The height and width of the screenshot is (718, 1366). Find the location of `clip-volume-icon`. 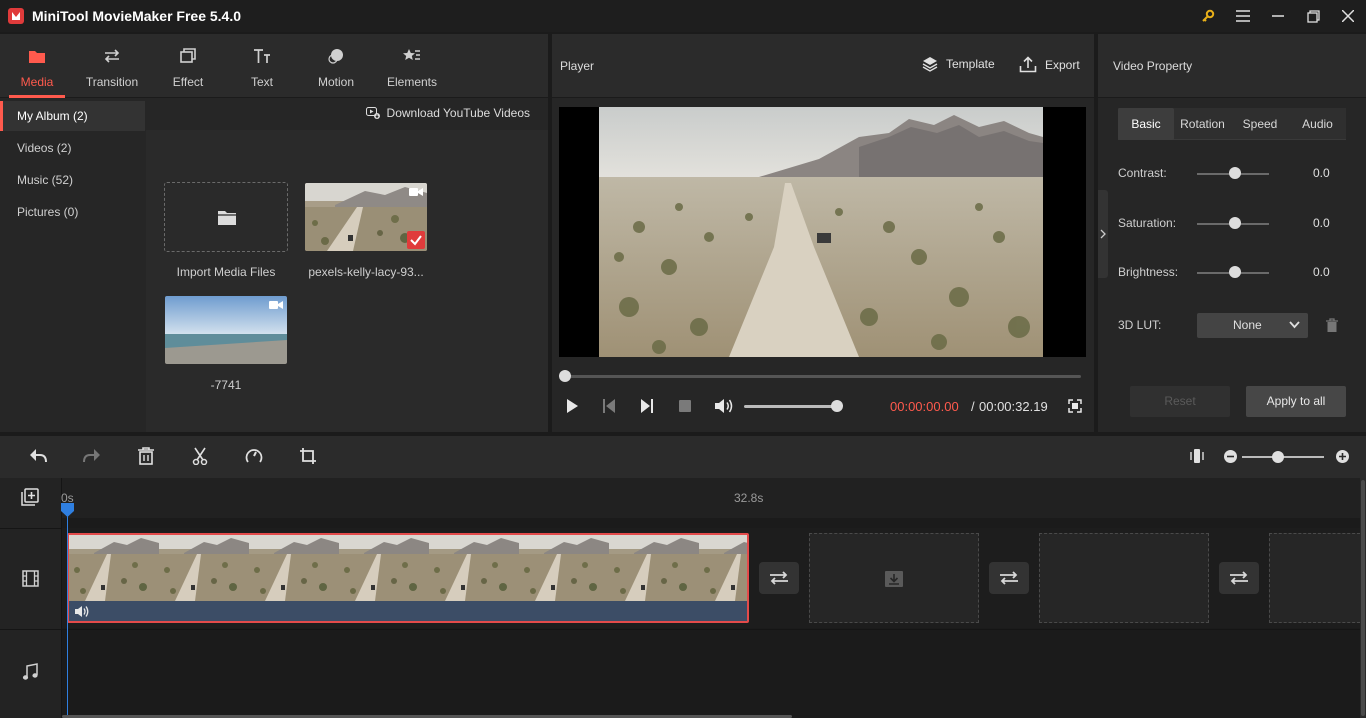

clip-volume-icon is located at coordinates (81, 611).